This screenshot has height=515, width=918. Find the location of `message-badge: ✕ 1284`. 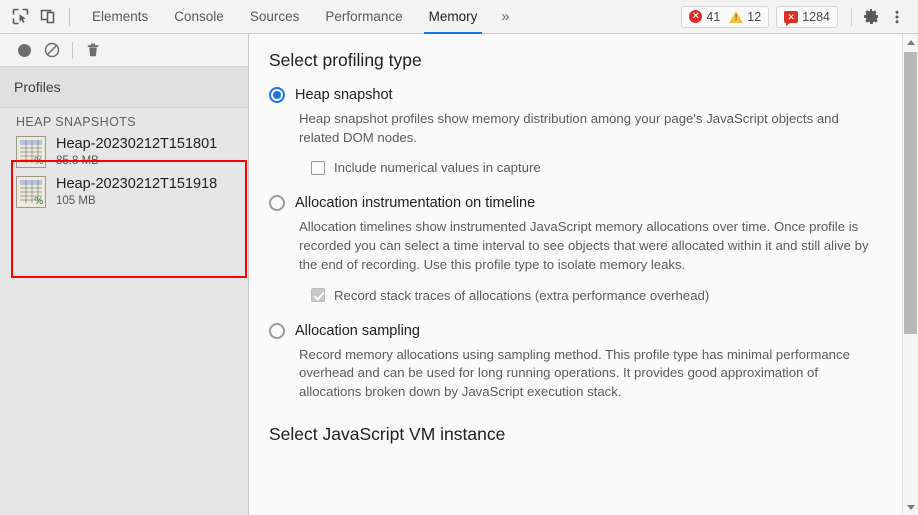

message-badge: ✕ 1284 is located at coordinates (807, 17).